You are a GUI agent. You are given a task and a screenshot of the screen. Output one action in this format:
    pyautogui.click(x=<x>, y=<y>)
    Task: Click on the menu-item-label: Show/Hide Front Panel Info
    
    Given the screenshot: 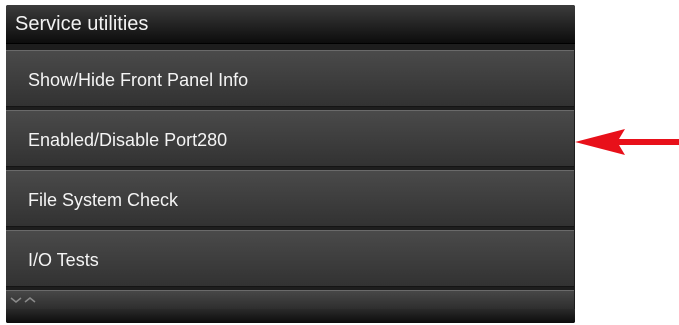 What is the action you would take?
    pyautogui.click(x=138, y=80)
    